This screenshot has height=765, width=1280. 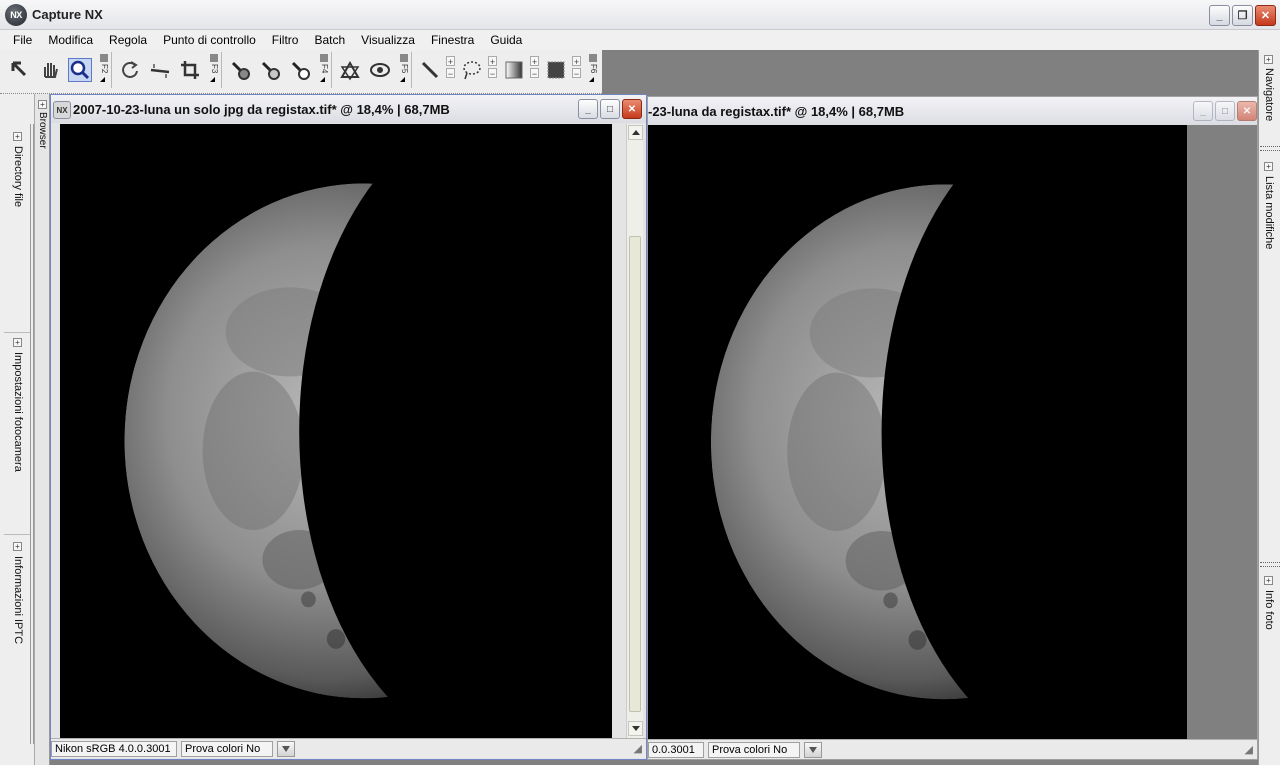 I want to click on menu-finestra: Finestra, so click(x=452, y=40).